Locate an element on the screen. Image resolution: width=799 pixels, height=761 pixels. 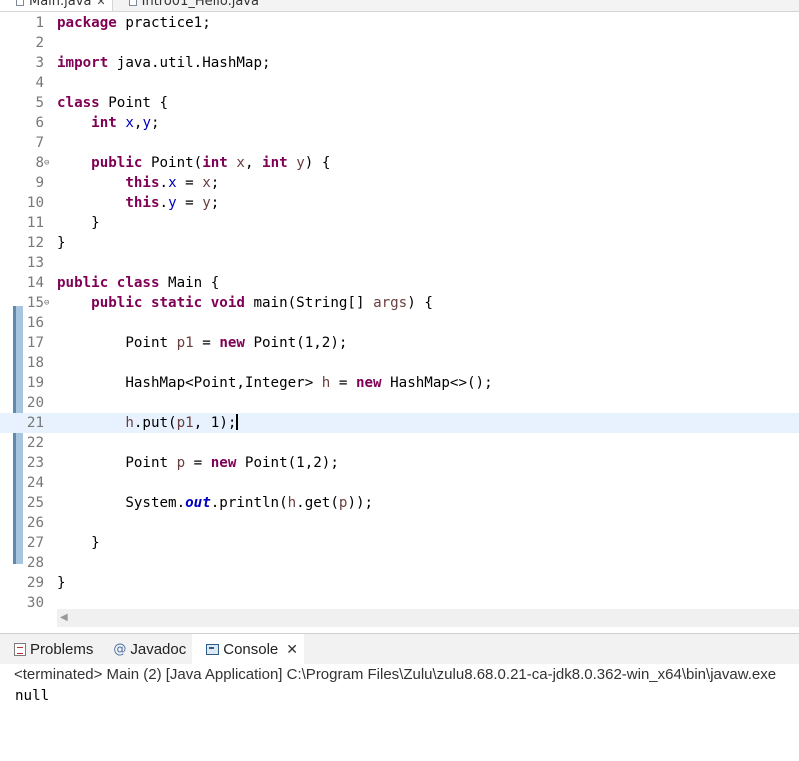
editor-tab-bar: Main.java ✕ Intro01_Hello.java is located at coordinates (399, 6).